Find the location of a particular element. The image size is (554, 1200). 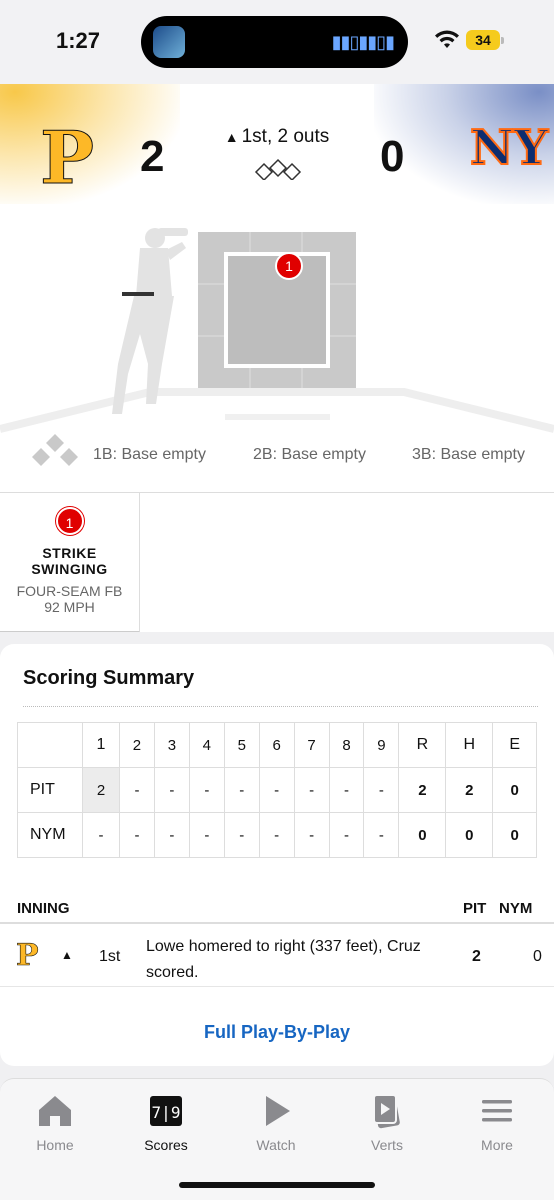

runs-cell: 2 is located at coordinates (422, 790).